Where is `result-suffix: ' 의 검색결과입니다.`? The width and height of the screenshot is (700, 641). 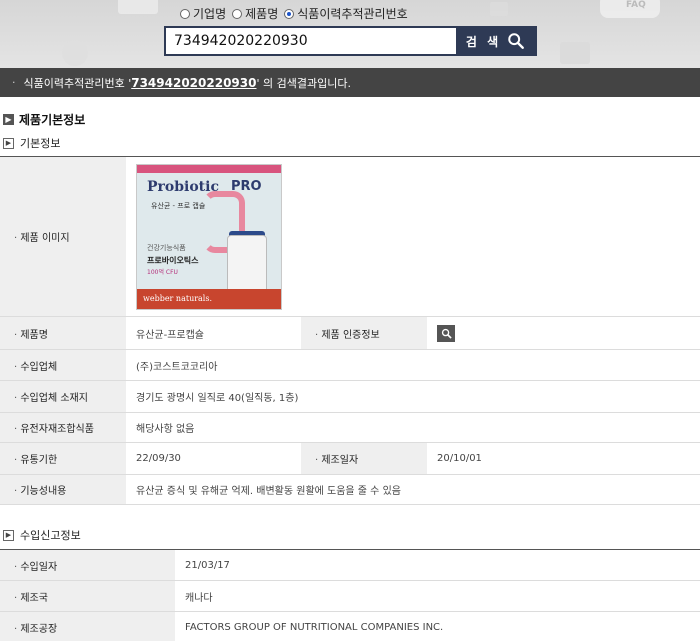
result-suffix: ' 의 검색결과입니다. is located at coordinates (303, 83).